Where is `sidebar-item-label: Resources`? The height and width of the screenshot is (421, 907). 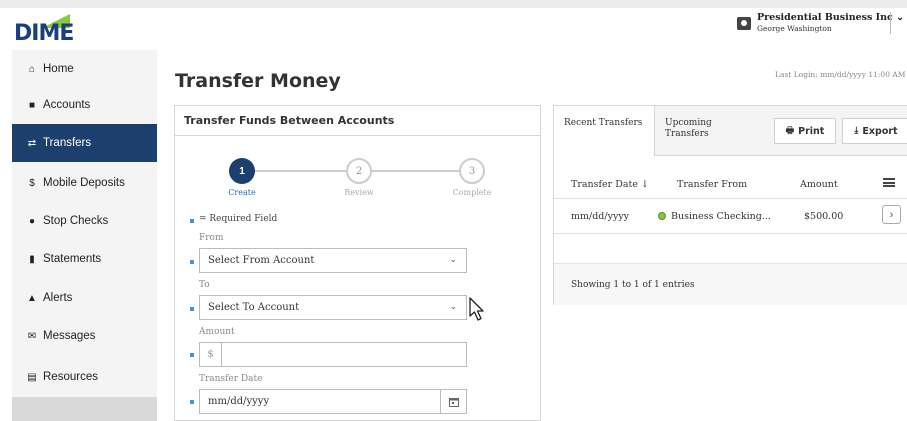
sidebar-item-label: Resources is located at coordinates (70, 377).